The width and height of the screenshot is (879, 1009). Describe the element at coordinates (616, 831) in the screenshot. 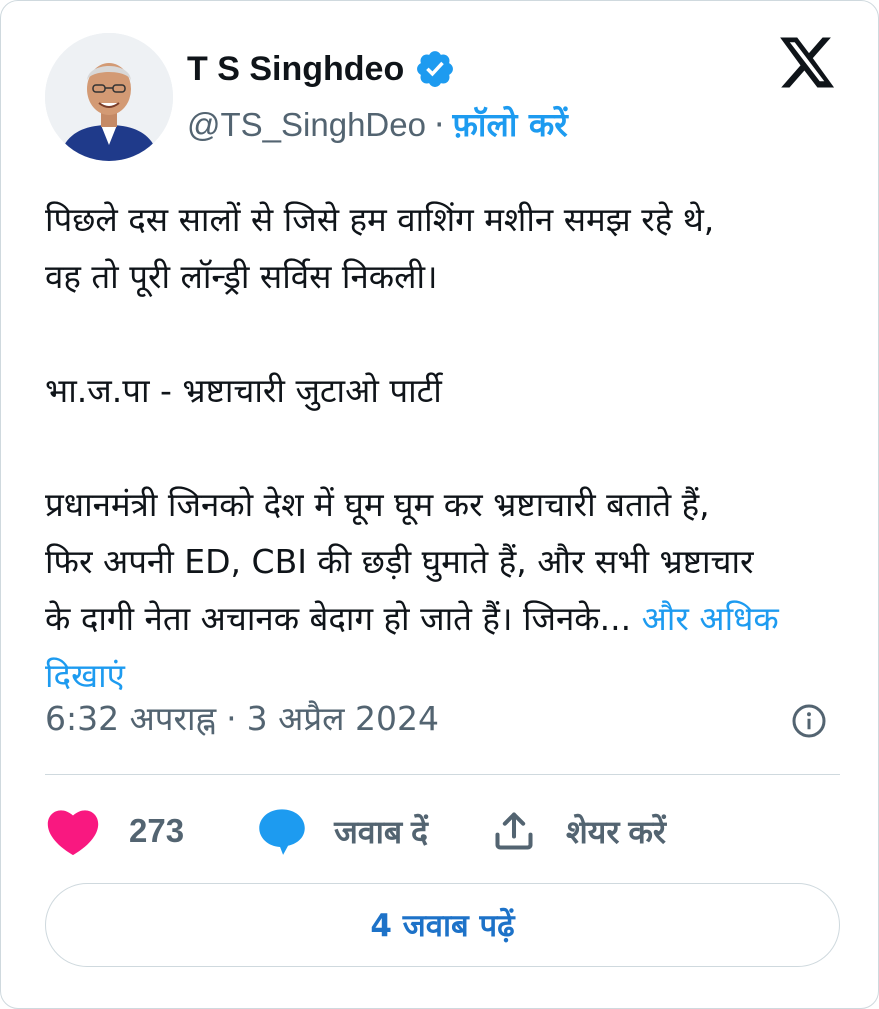

I see `share-label: शेयर करें` at that location.